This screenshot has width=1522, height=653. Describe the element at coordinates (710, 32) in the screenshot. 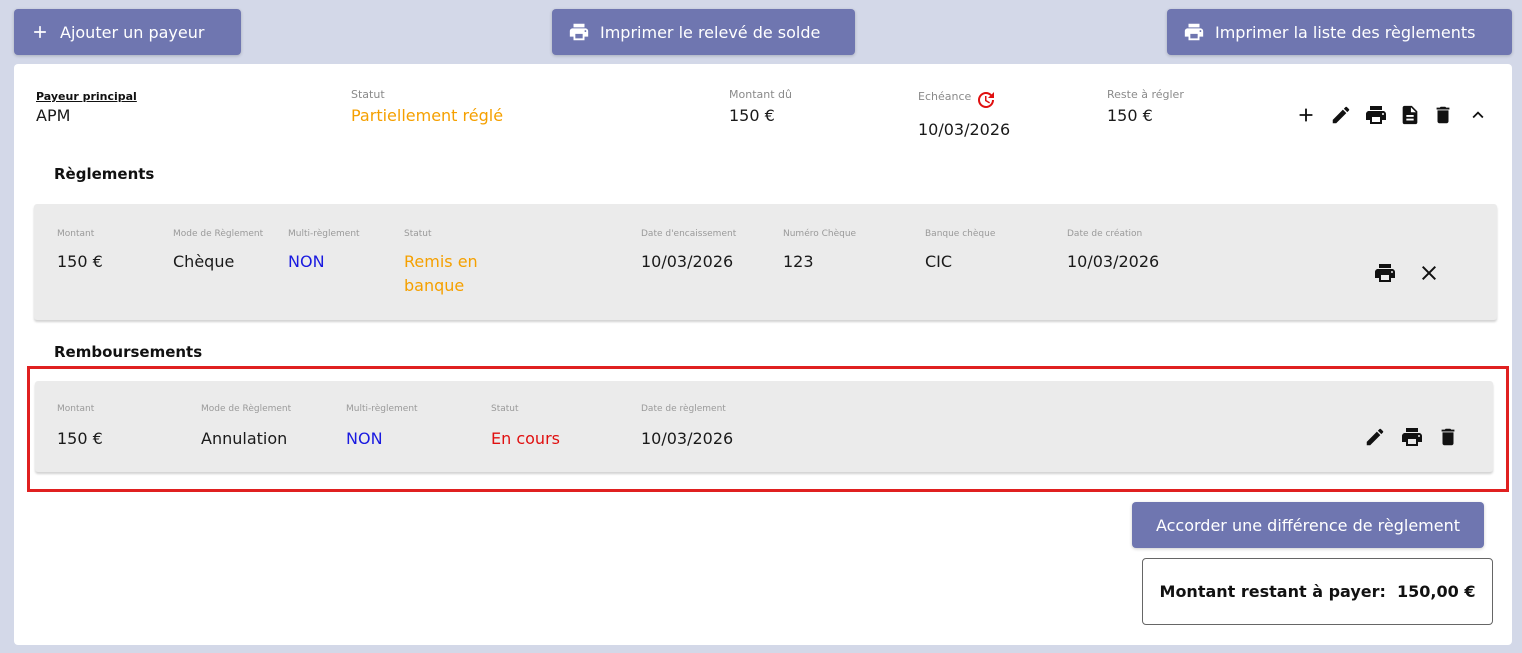

I see `print-balance-label: Imprimer le relevé de solde` at that location.